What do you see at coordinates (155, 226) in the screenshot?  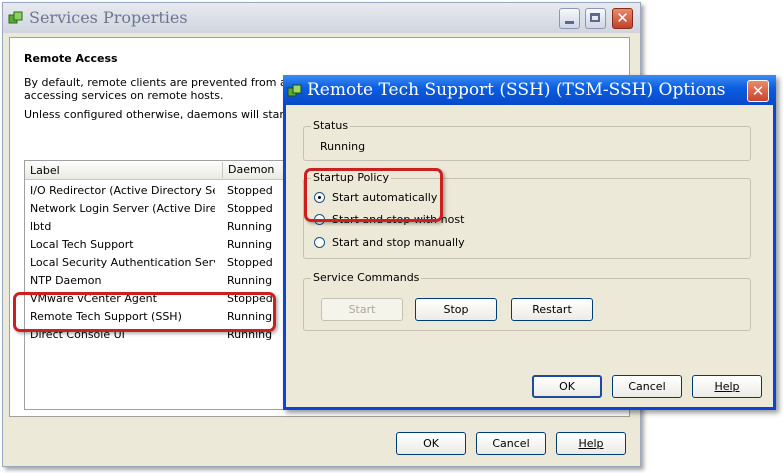 I see `table-row: lbtd Running` at bounding box center [155, 226].